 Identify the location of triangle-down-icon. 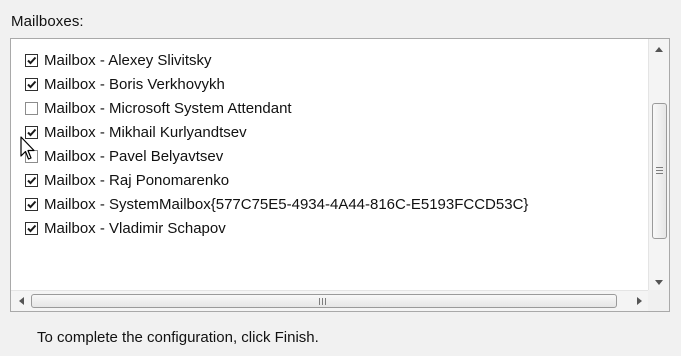
(659, 282).